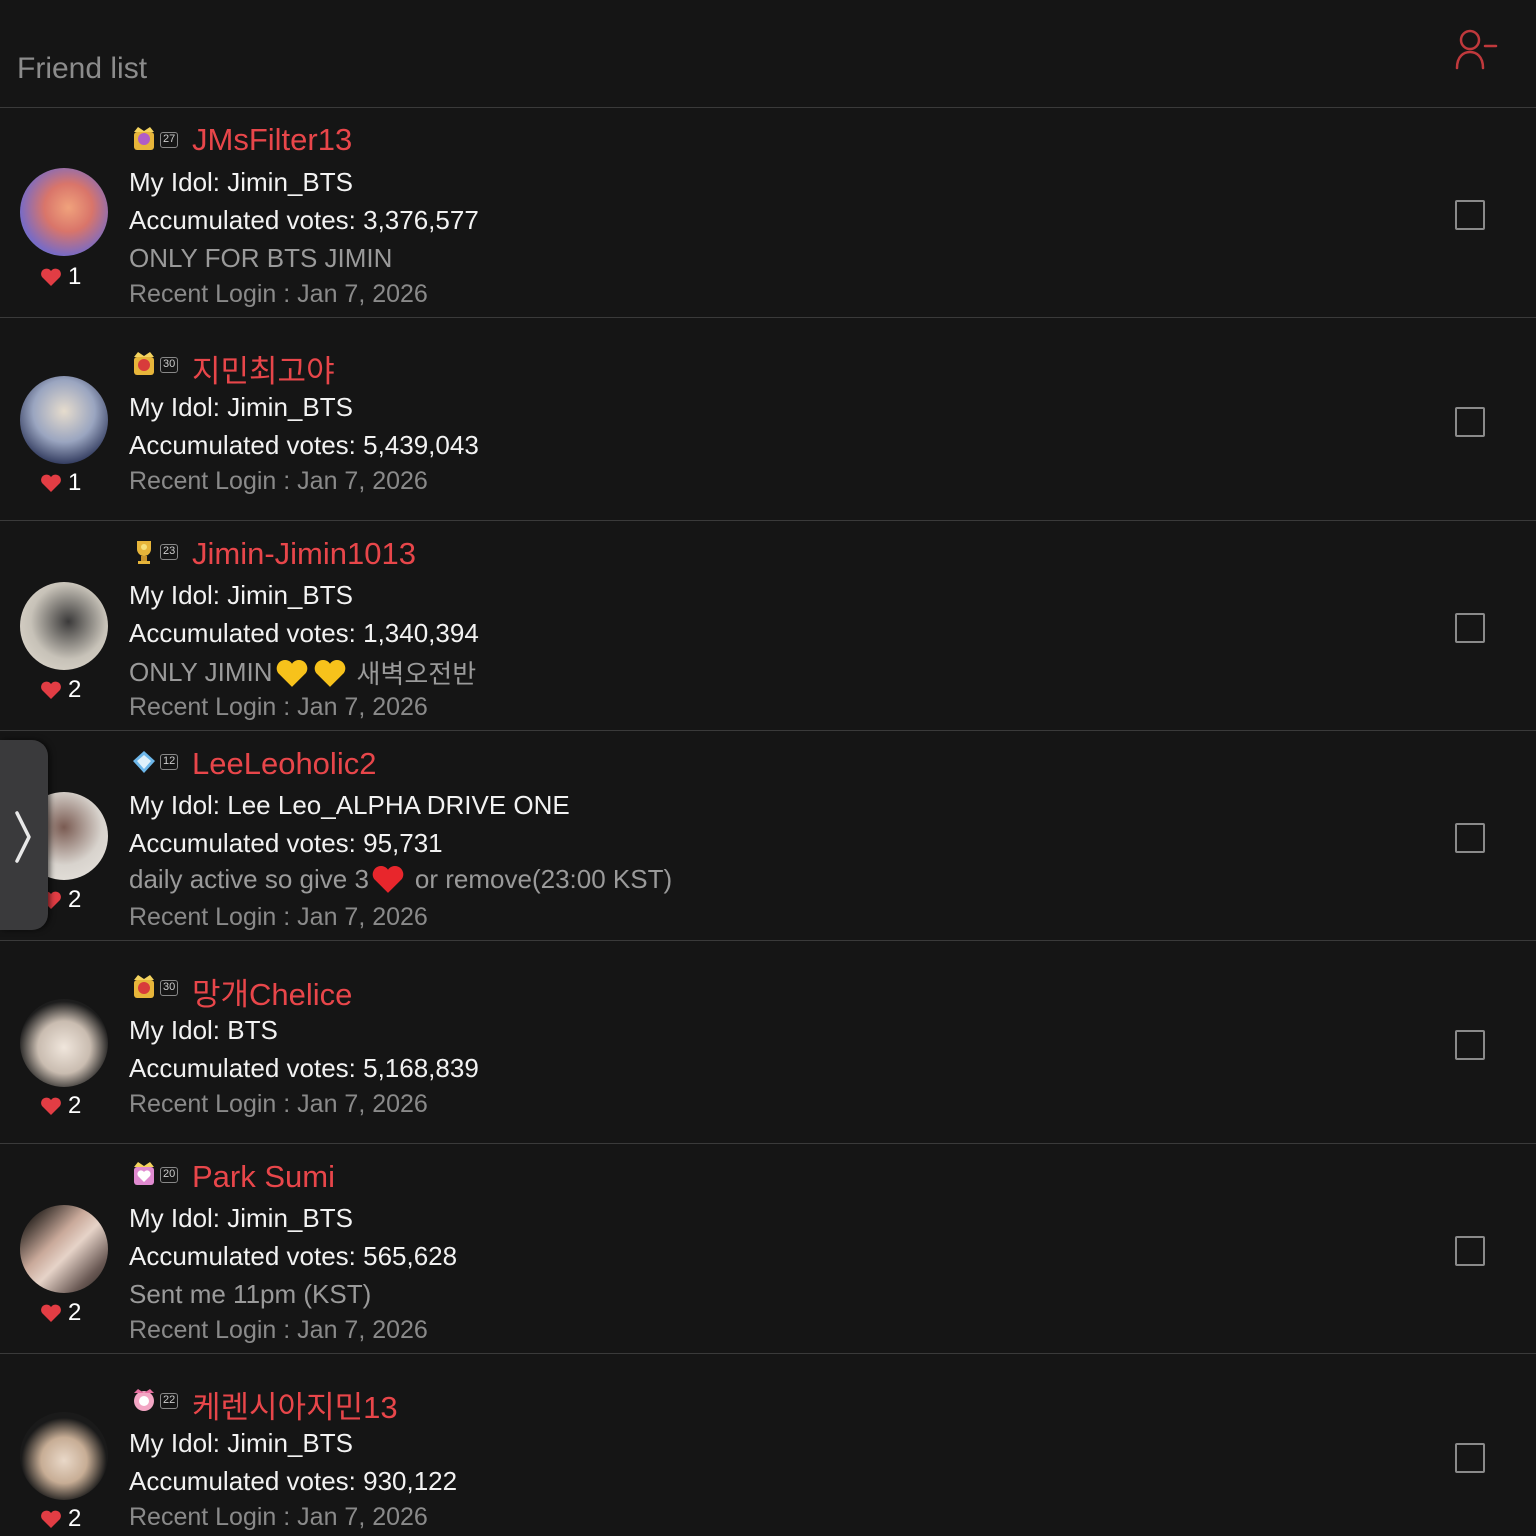  I want to click on status-message: Sent me 11pm (KST), so click(250, 1294).